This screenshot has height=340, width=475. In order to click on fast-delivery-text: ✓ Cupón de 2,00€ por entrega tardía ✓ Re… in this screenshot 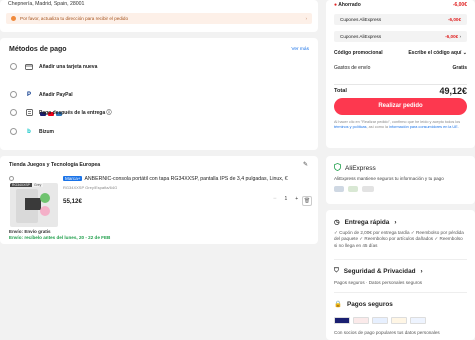, I will do `click(399, 239)`.